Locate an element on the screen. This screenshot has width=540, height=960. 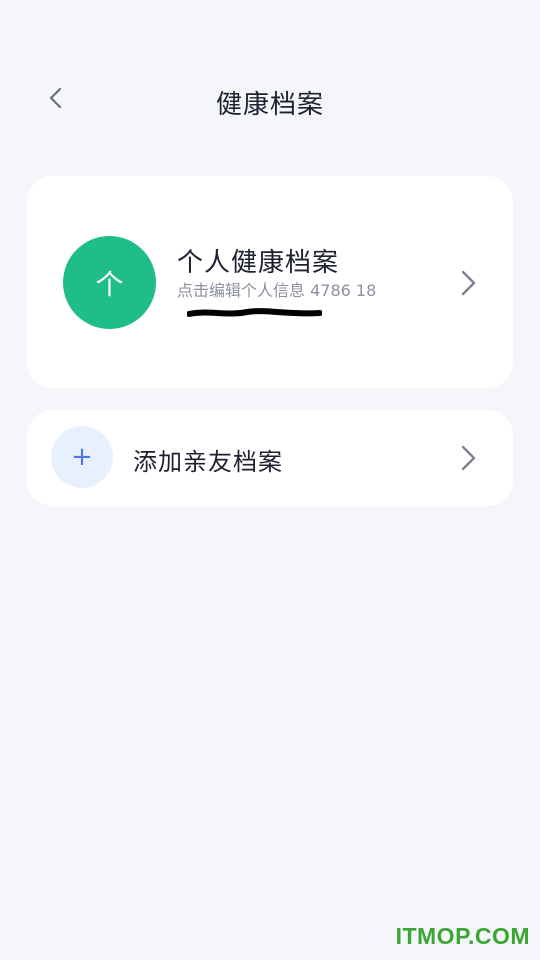
page-title: 健康档案 is located at coordinates (269, 105).